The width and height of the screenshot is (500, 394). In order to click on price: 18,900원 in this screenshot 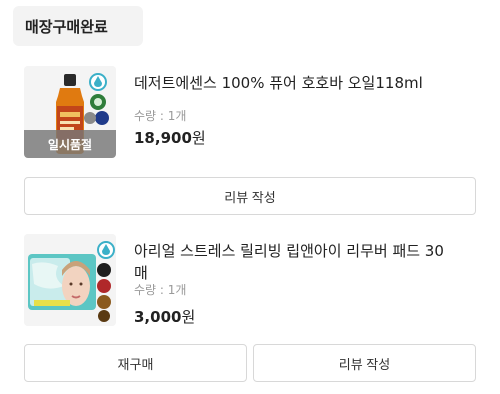, I will do `click(170, 137)`.